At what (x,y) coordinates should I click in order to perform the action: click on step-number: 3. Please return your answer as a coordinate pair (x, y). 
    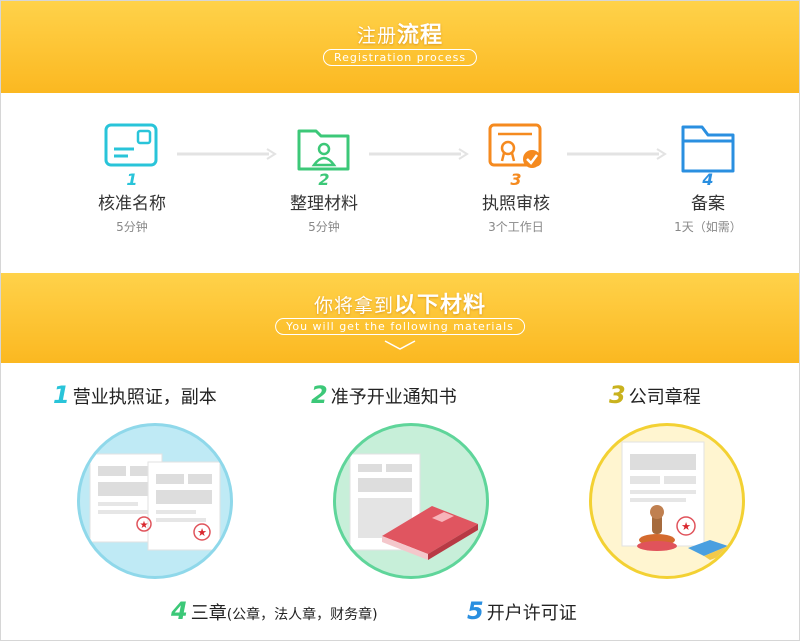
    Looking at the image, I should click on (516, 179).